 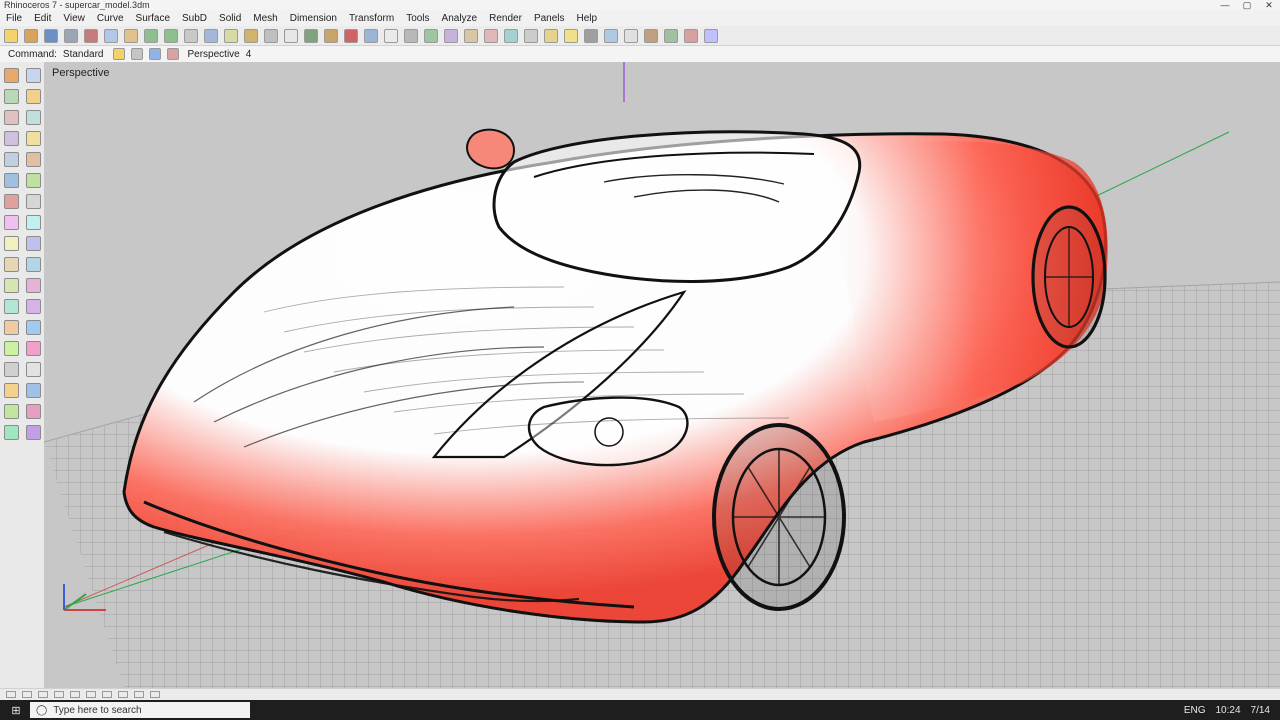 I want to click on toolbar-render-icon, so click(x=351, y=35).